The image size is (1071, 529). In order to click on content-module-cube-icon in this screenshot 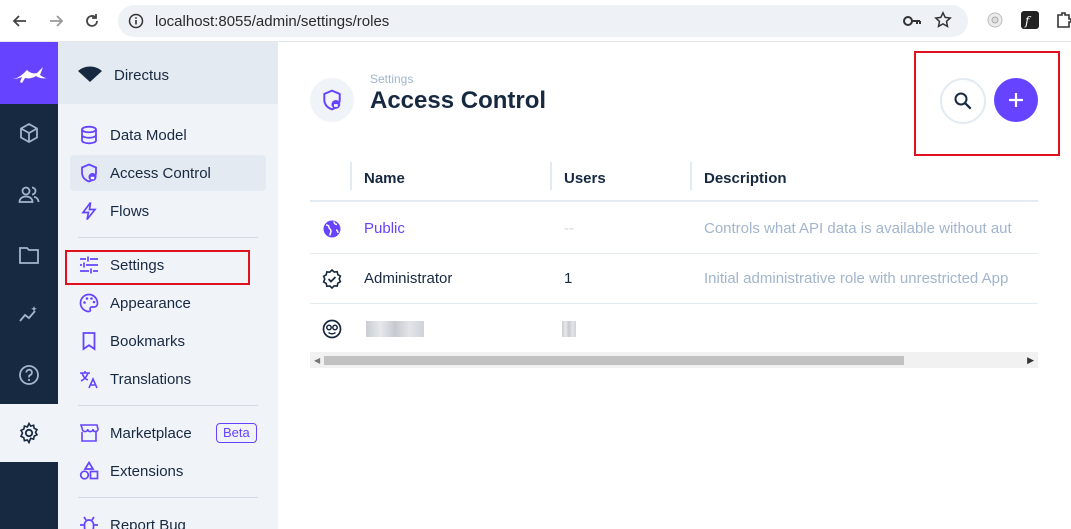, I will do `click(29, 133)`.